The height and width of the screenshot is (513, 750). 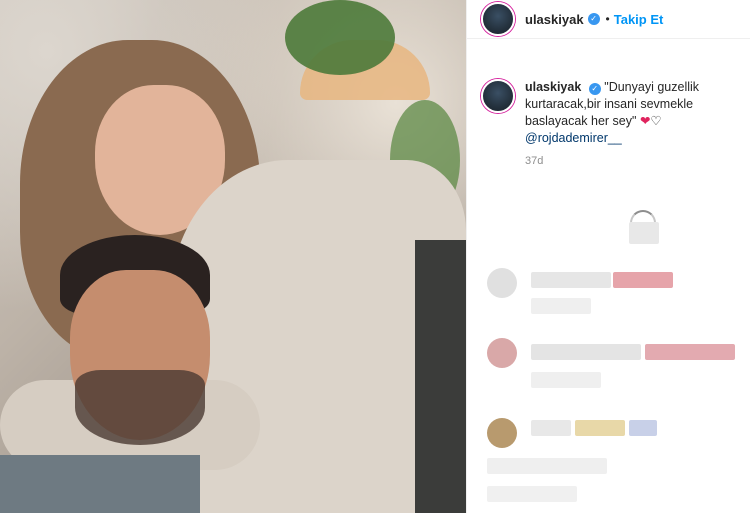 What do you see at coordinates (554, 19) in the screenshot?
I see `header-username: ulaskiyak` at bounding box center [554, 19].